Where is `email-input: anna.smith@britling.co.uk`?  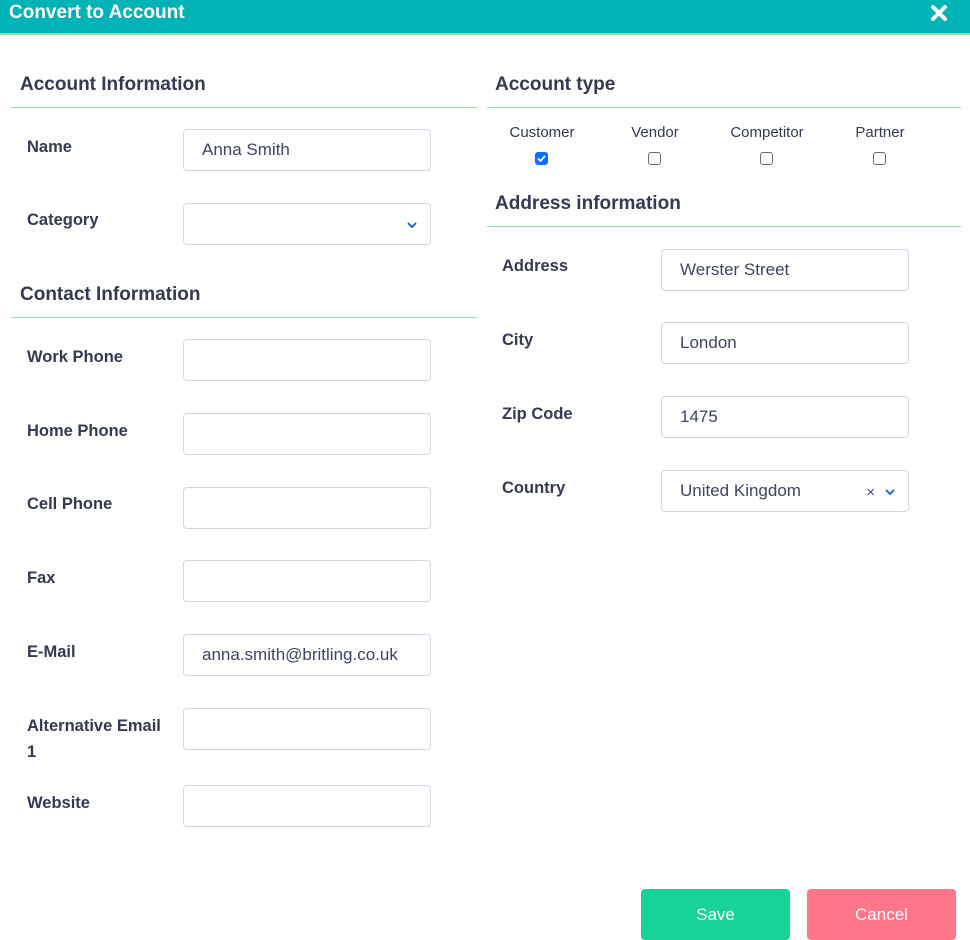
email-input: anna.smith@britling.co.uk is located at coordinates (307, 655).